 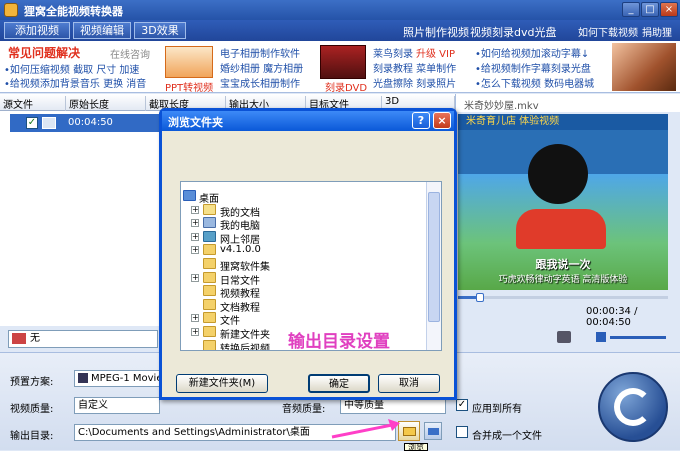 What do you see at coordinates (434, 257) in the screenshot?
I see `scrollbar-thumb` at bounding box center [434, 257].